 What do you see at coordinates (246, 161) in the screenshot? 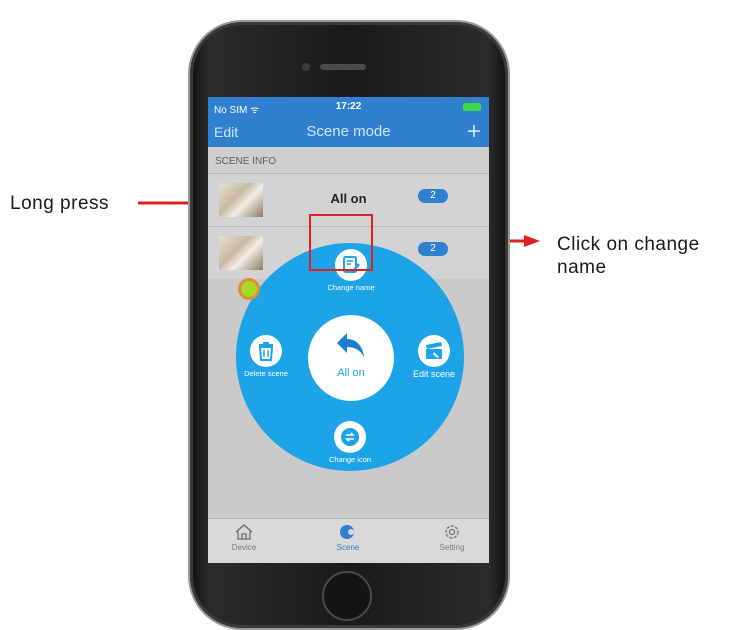
I see `section-header: SCENE INFO` at bounding box center [246, 161].